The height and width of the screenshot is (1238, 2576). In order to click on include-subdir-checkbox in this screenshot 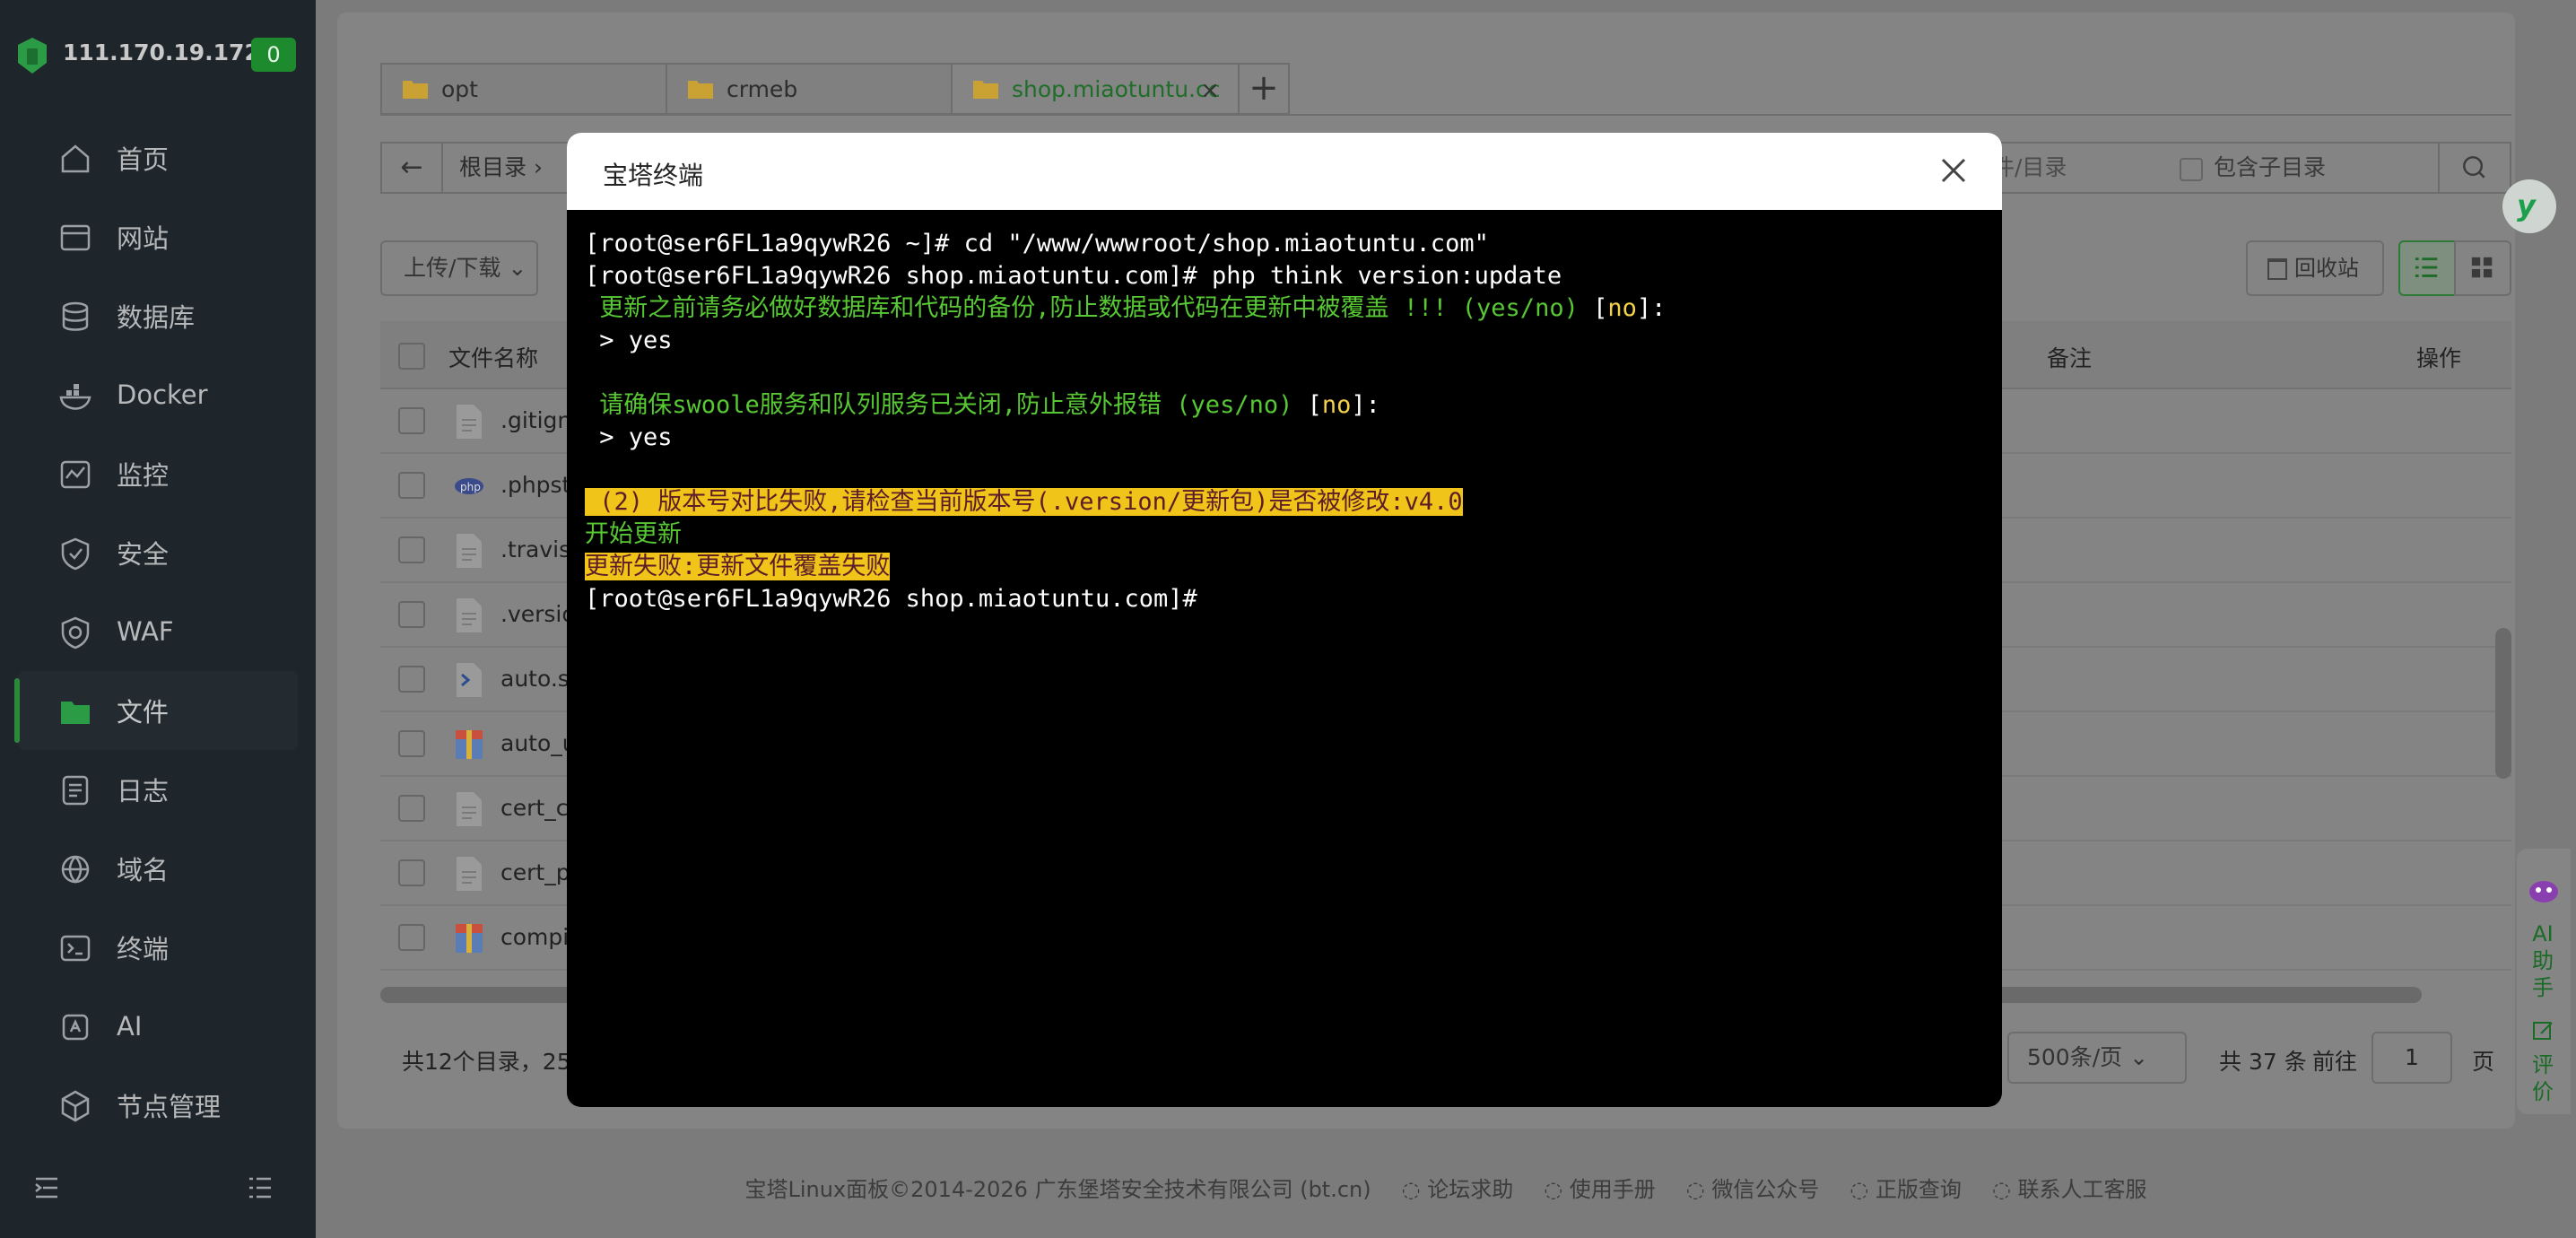, I will do `click(2191, 169)`.